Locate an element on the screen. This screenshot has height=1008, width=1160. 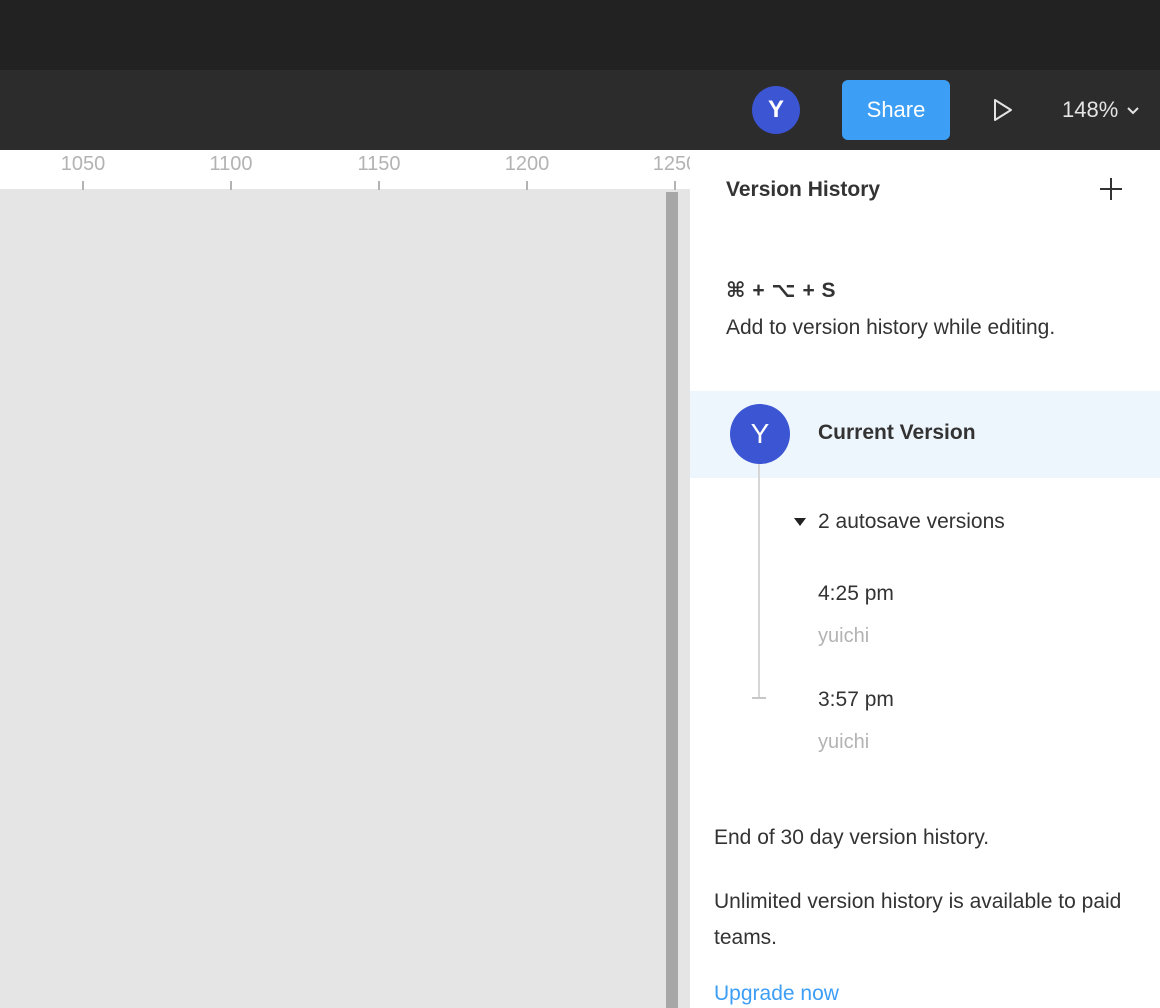
present-button is located at coordinates (1003, 110).